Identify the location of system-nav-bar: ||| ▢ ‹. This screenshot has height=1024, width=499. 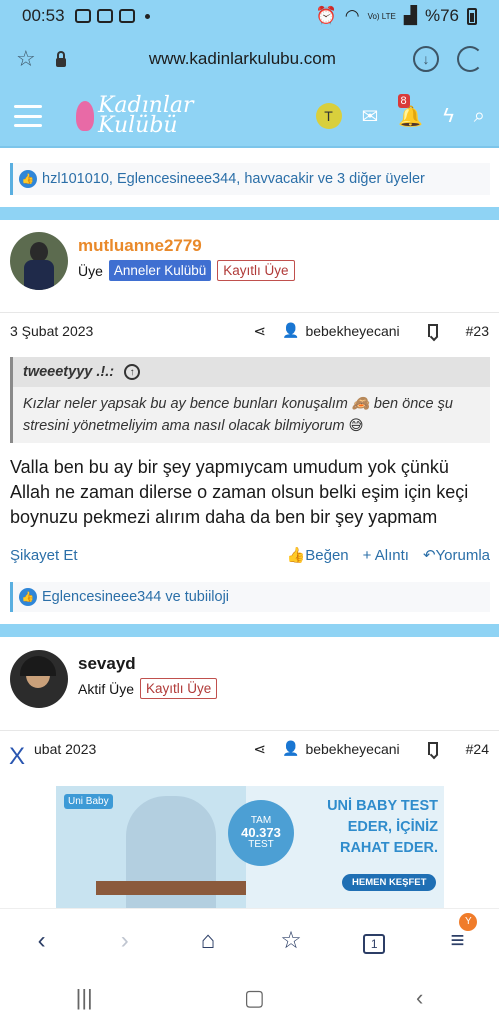
(249, 998).